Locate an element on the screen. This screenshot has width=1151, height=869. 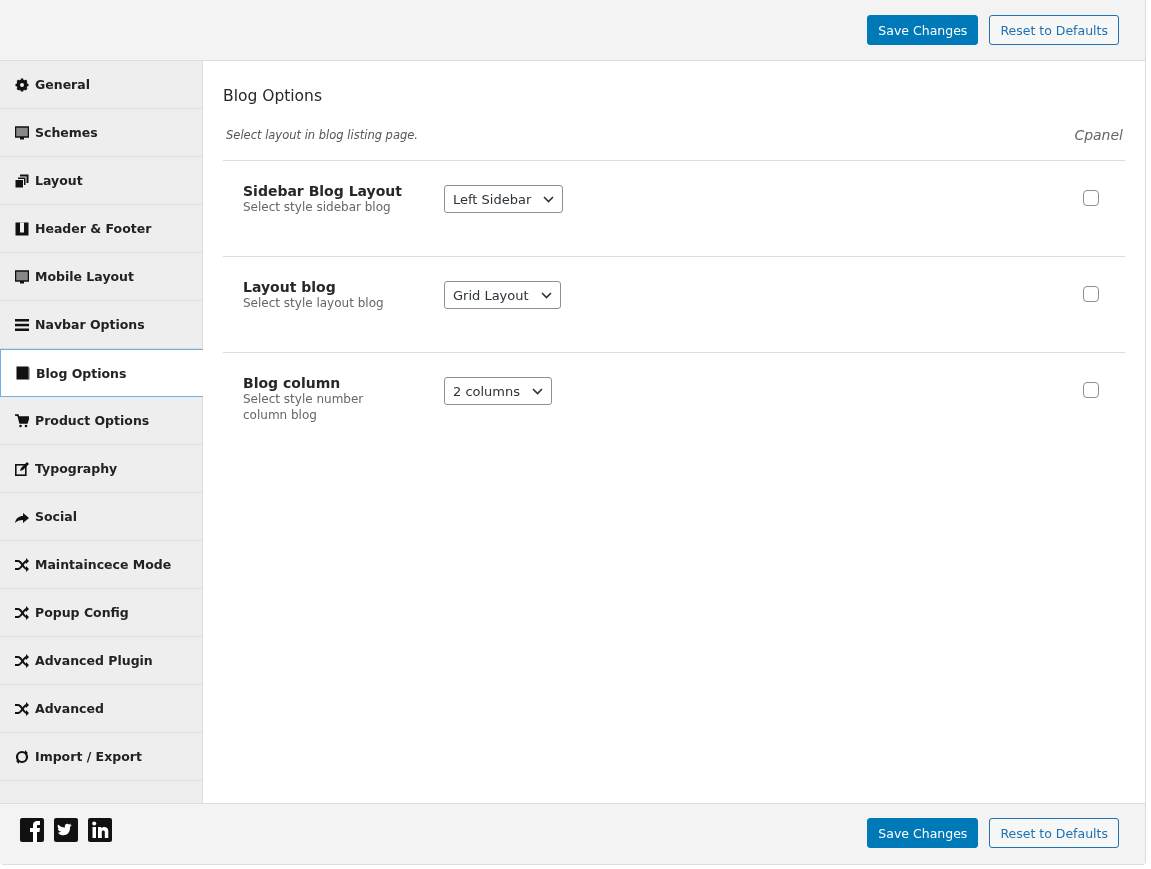
sidebar-item-label: Header & Footer is located at coordinates (93, 228).